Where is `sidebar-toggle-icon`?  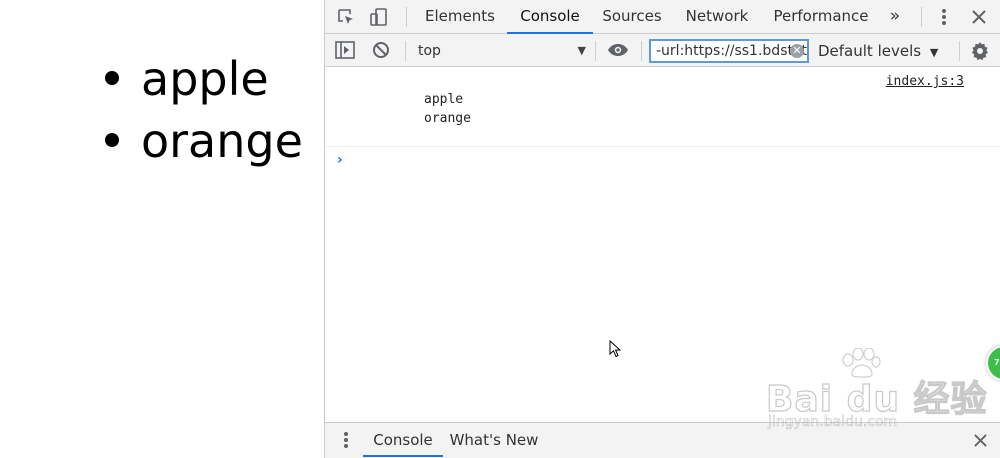 sidebar-toggle-icon is located at coordinates (345, 50).